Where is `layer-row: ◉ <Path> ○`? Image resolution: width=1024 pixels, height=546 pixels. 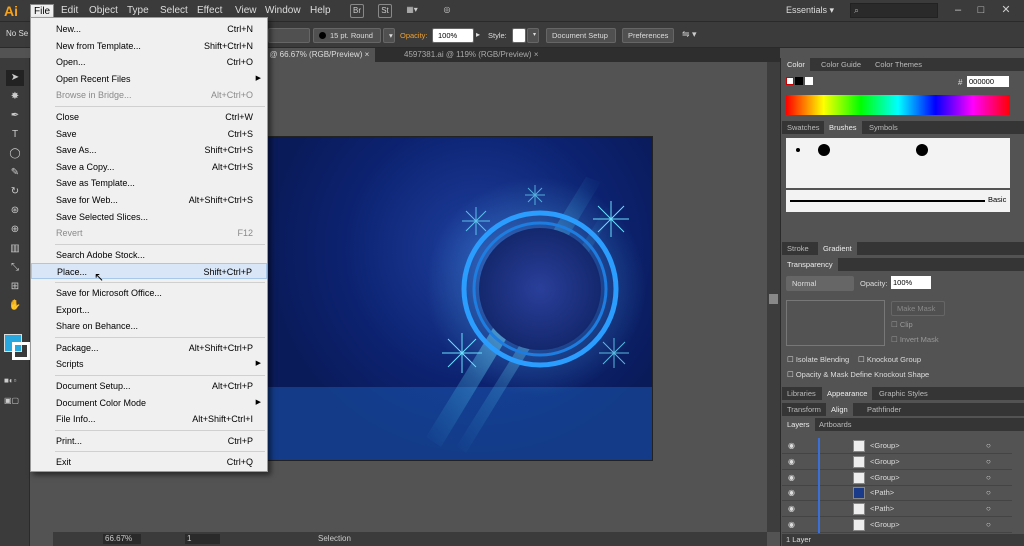 layer-row: ◉ <Path> ○ is located at coordinates (897, 493).